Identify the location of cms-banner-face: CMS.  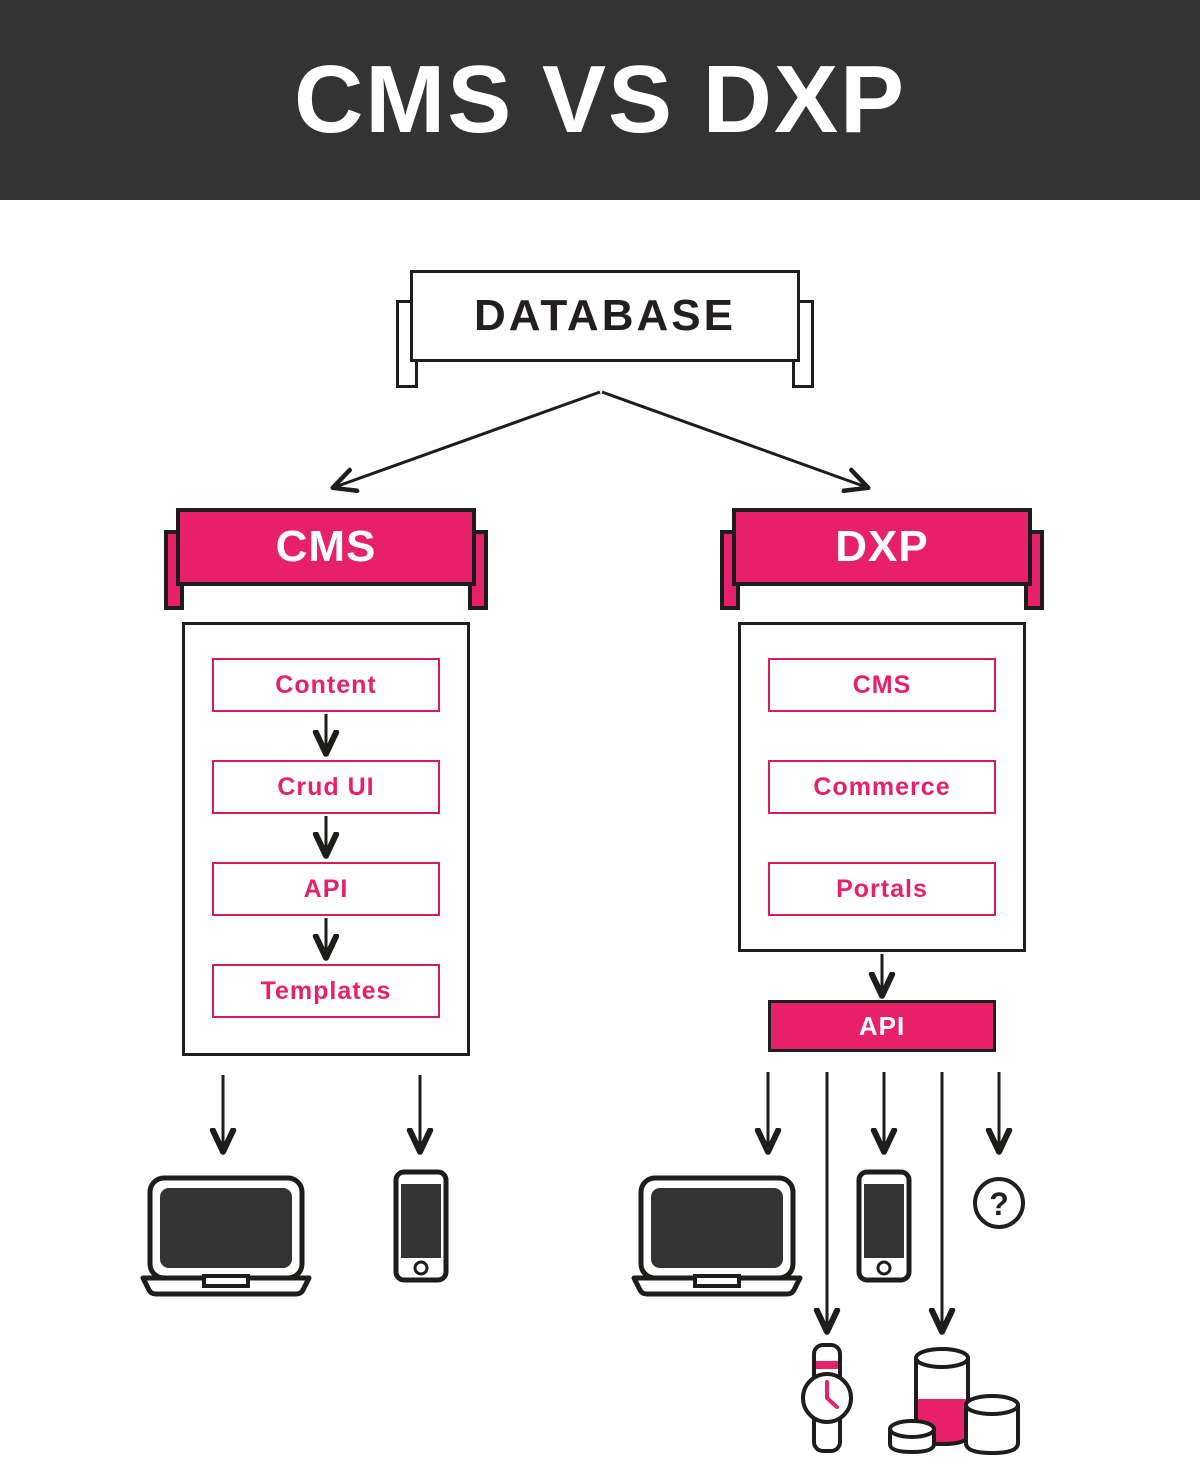
(326, 547).